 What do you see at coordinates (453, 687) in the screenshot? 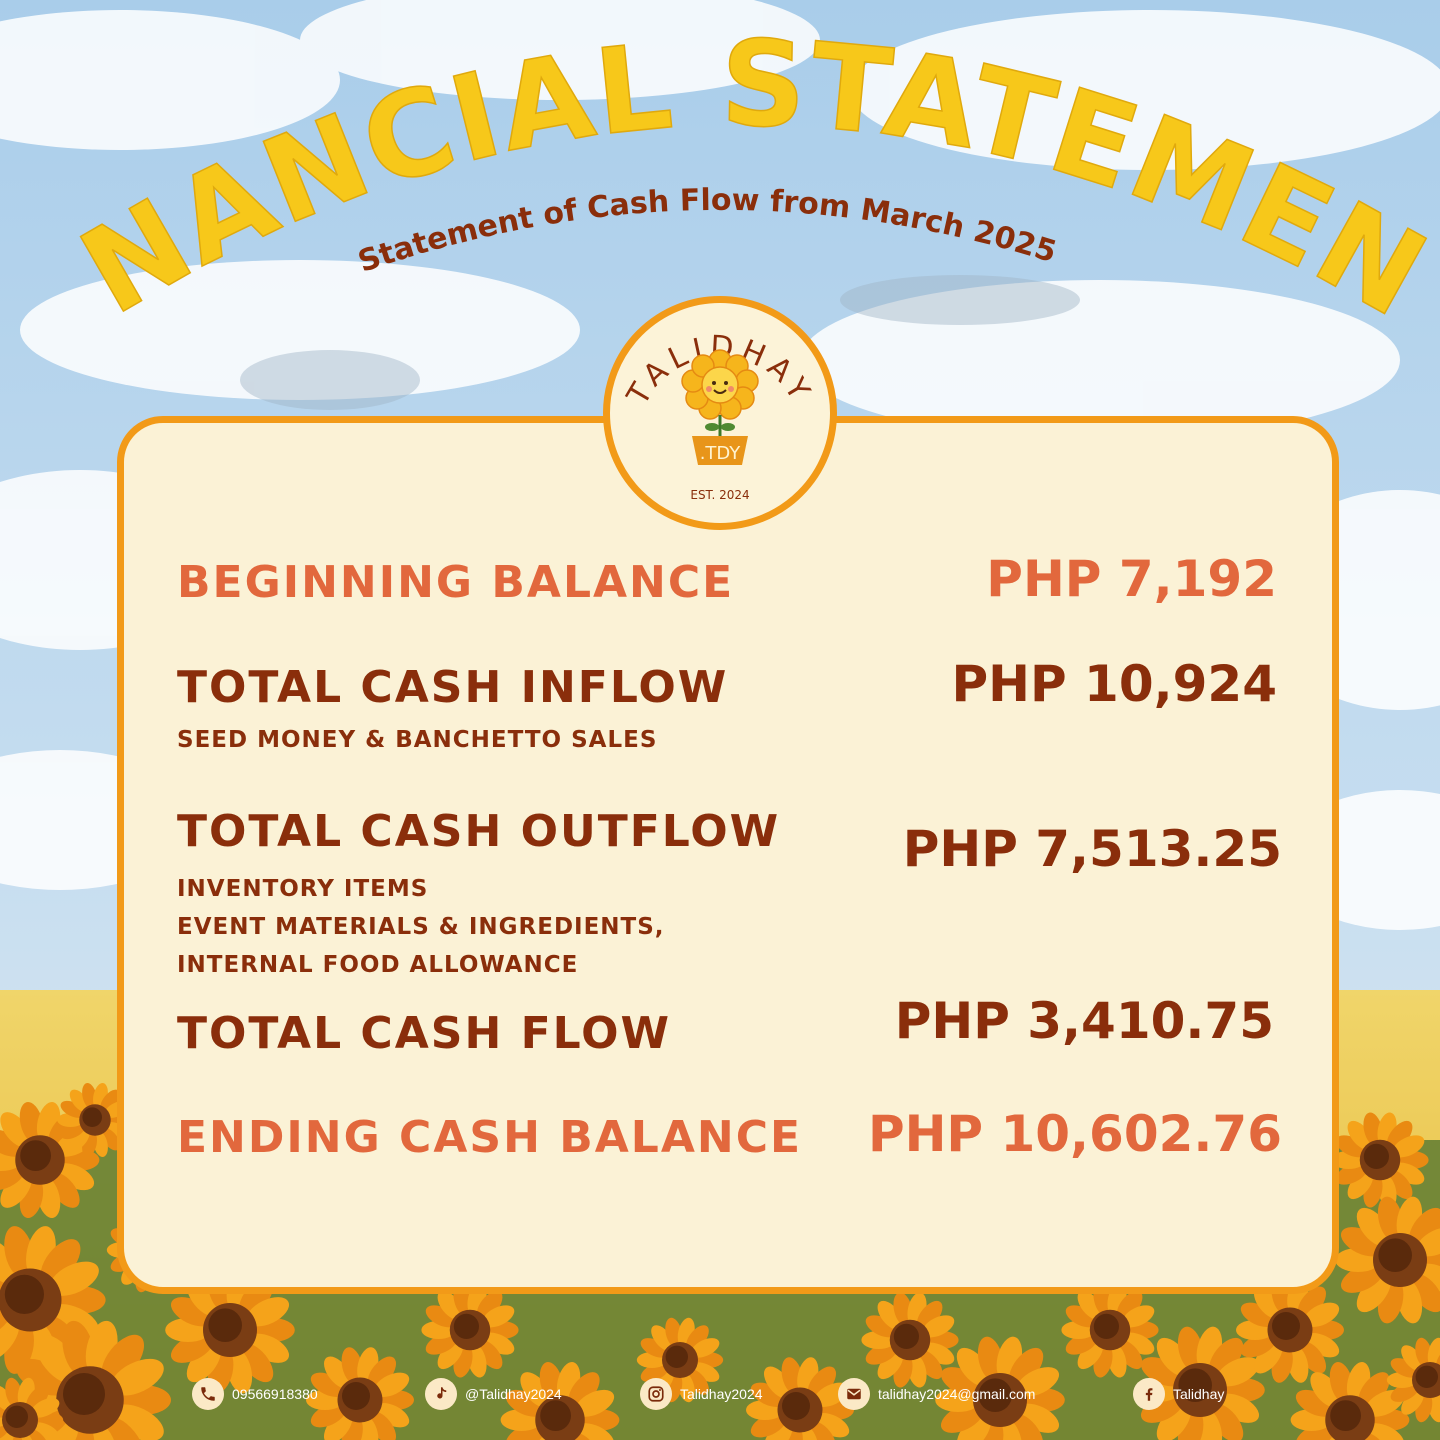
I see `total-cash-inflow-label: TOTAL CASH INFLOW` at bounding box center [453, 687].